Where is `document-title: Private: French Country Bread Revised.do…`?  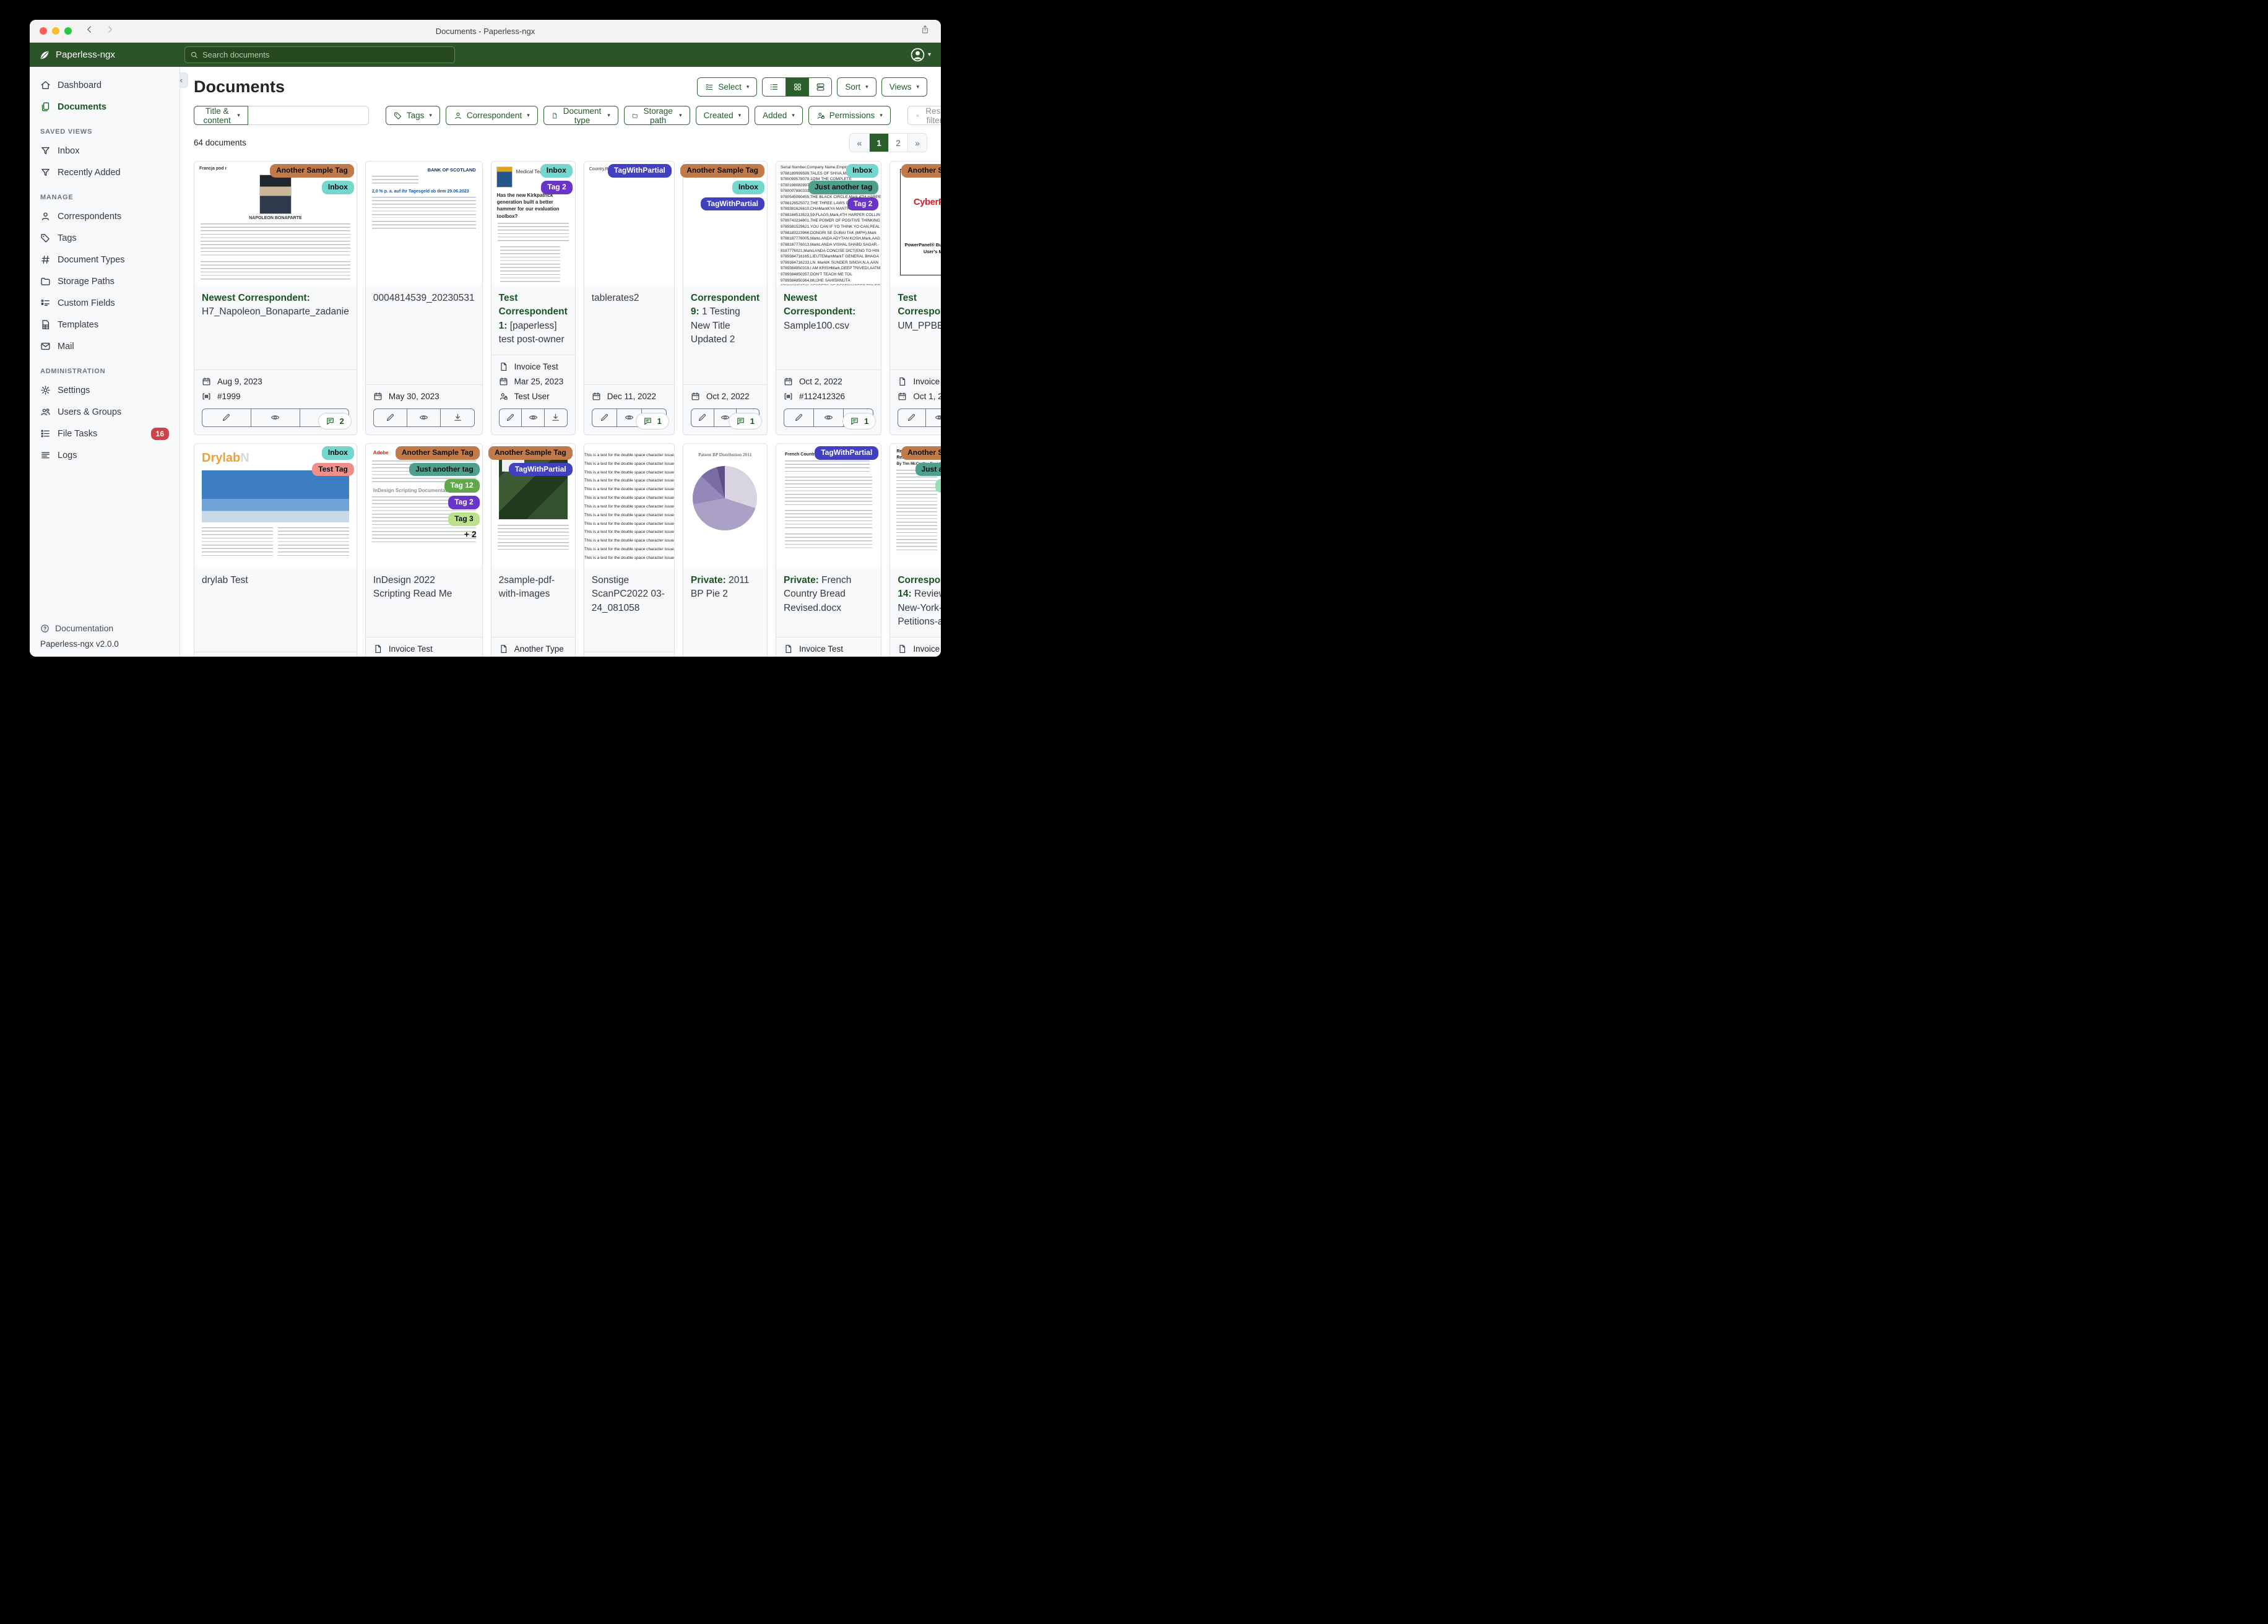
document-title: Private: French Country Bread Revised.do… is located at coordinates (828, 602).